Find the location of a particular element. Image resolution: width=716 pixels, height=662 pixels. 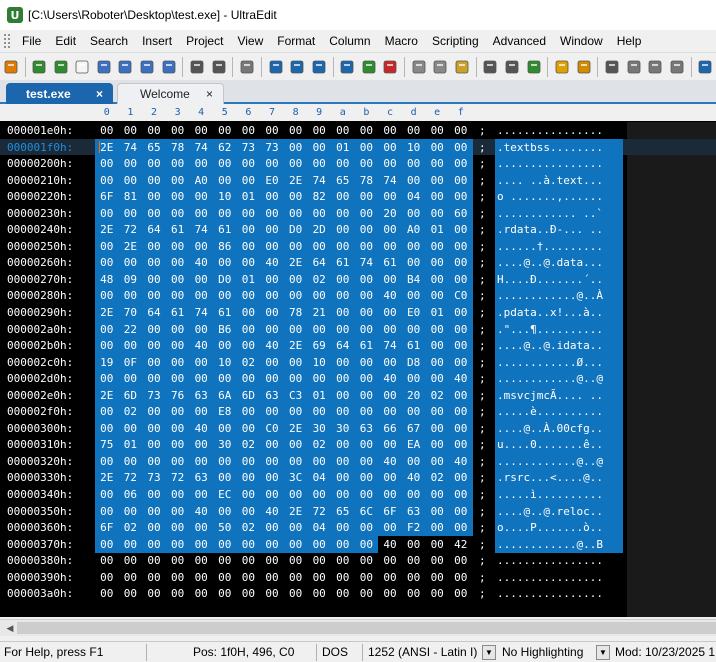

ascii-column: ....@..@.reloc.. is located at coordinates (559, 511).